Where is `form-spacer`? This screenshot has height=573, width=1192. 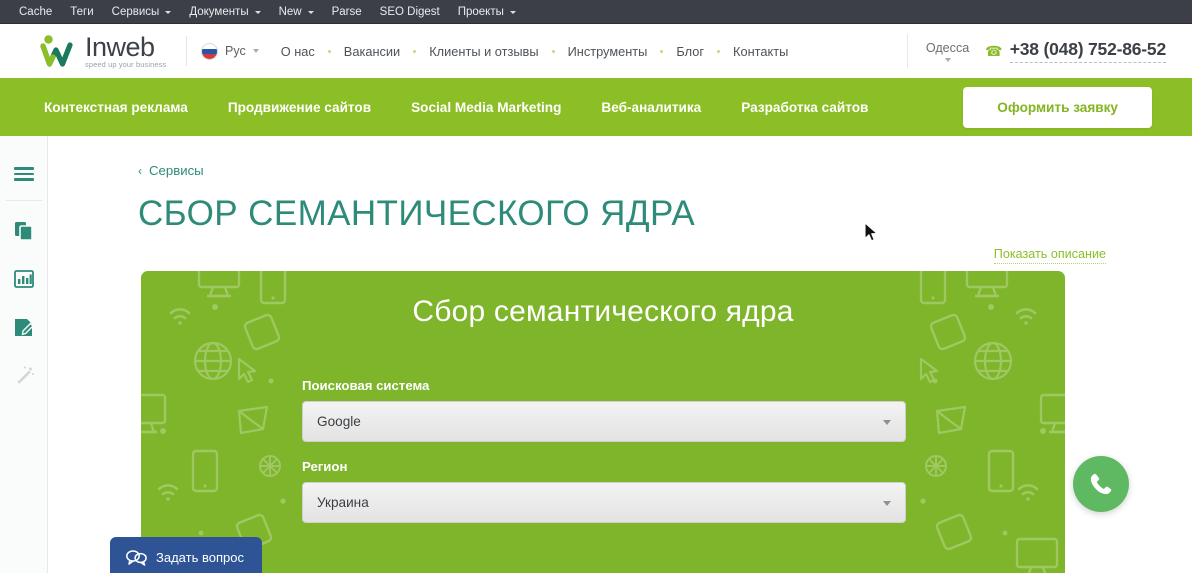
form-spacer is located at coordinates (604, 450).